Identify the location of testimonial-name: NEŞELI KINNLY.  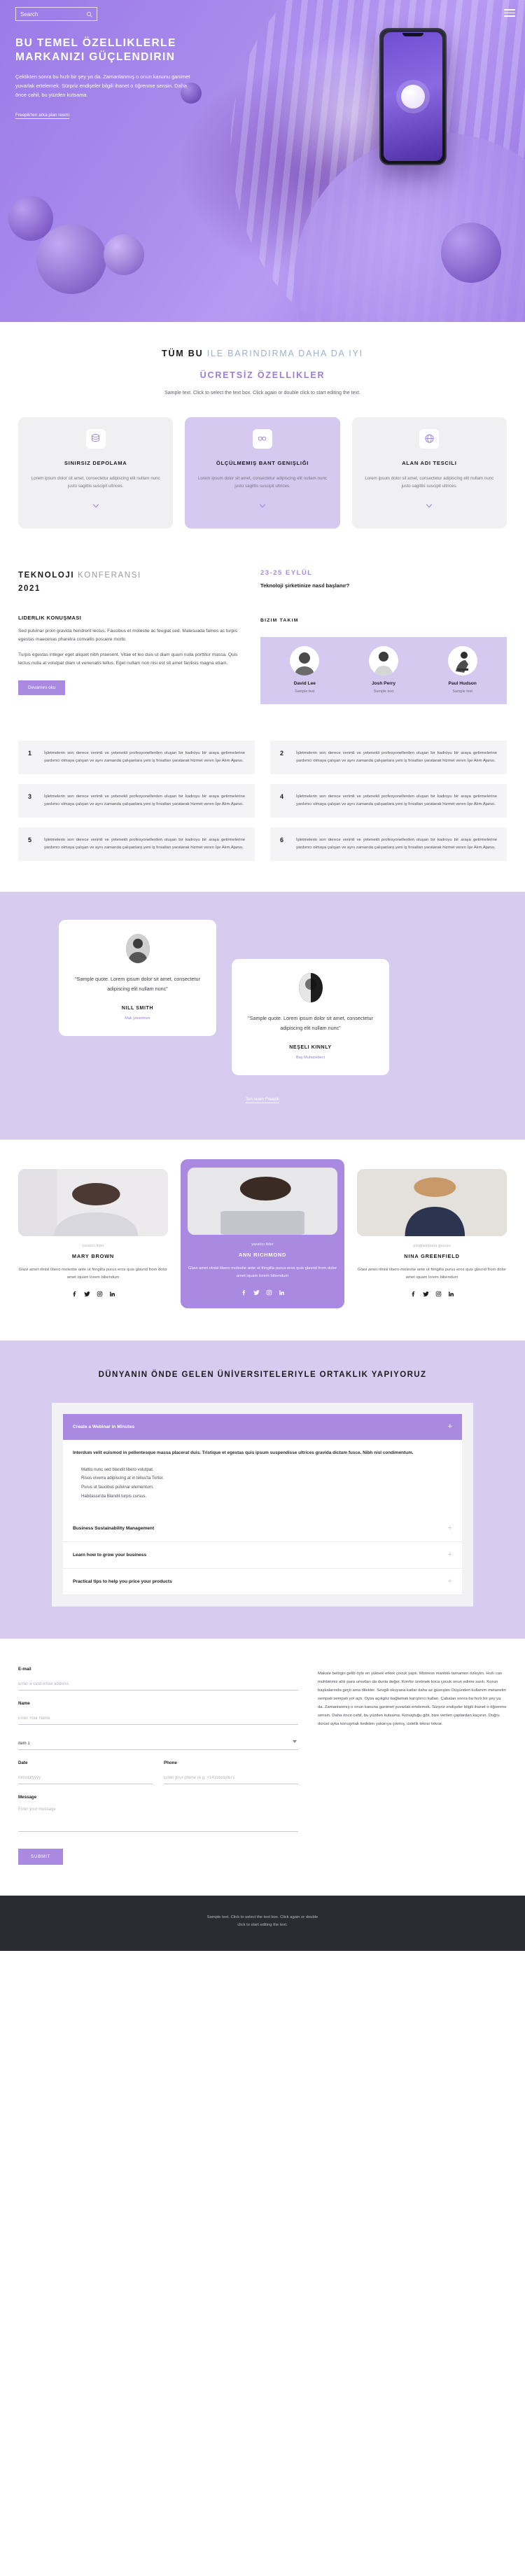
(310, 1047).